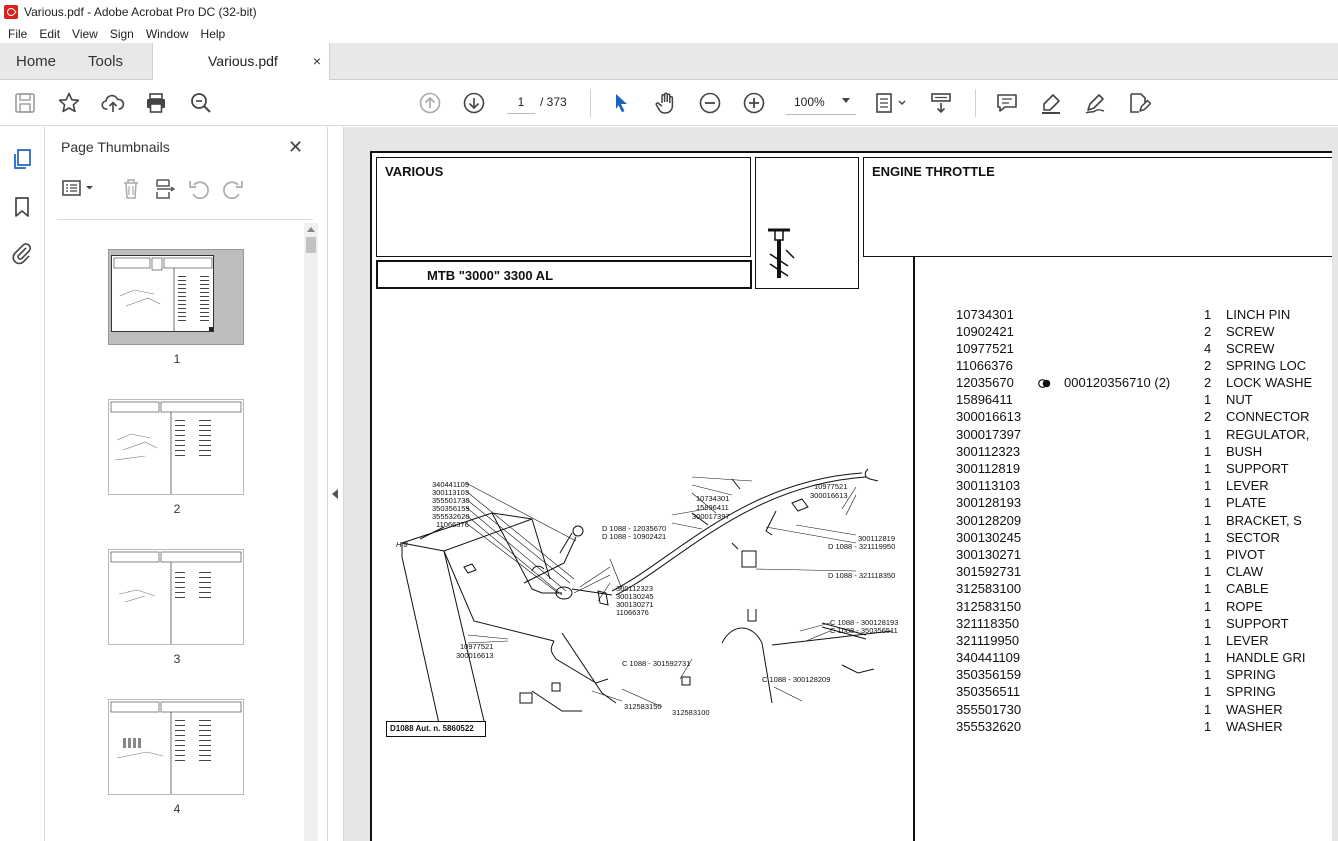 The height and width of the screenshot is (841, 1338). Describe the element at coordinates (669, 33) in the screenshot. I see `menu-bar: File Edit View Sign Window Help` at that location.